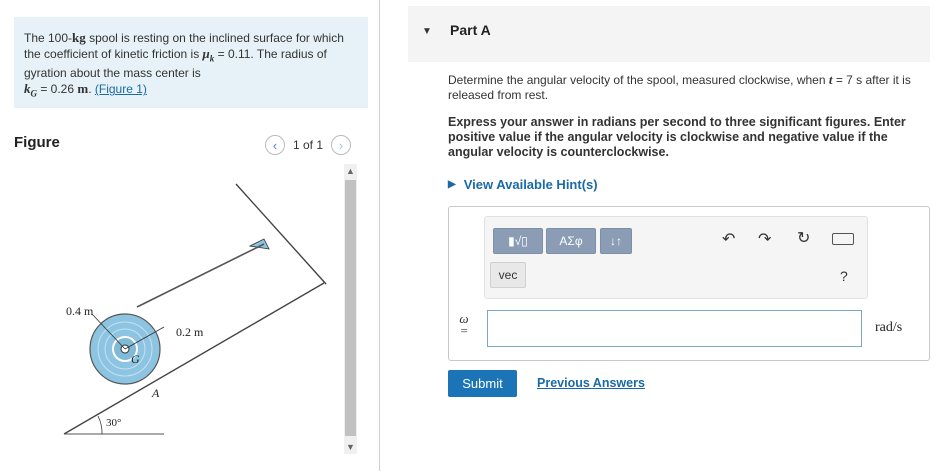 The height and width of the screenshot is (476, 950). I want to click on angle-arc, so click(100, 425).